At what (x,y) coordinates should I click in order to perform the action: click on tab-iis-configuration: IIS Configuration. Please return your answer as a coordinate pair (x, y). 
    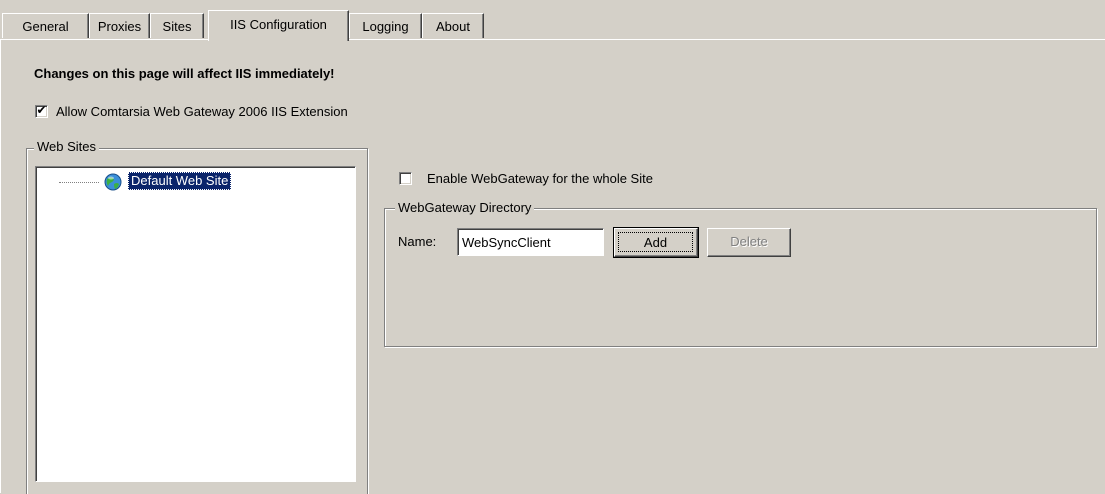
    Looking at the image, I should click on (278, 25).